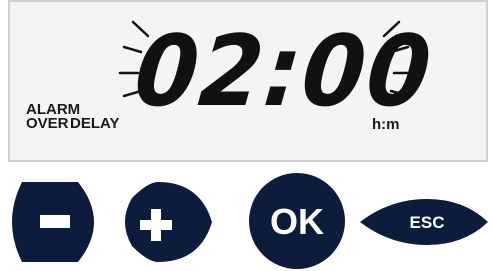 This screenshot has width=493, height=271. I want to click on minus-icon, so click(55, 221).